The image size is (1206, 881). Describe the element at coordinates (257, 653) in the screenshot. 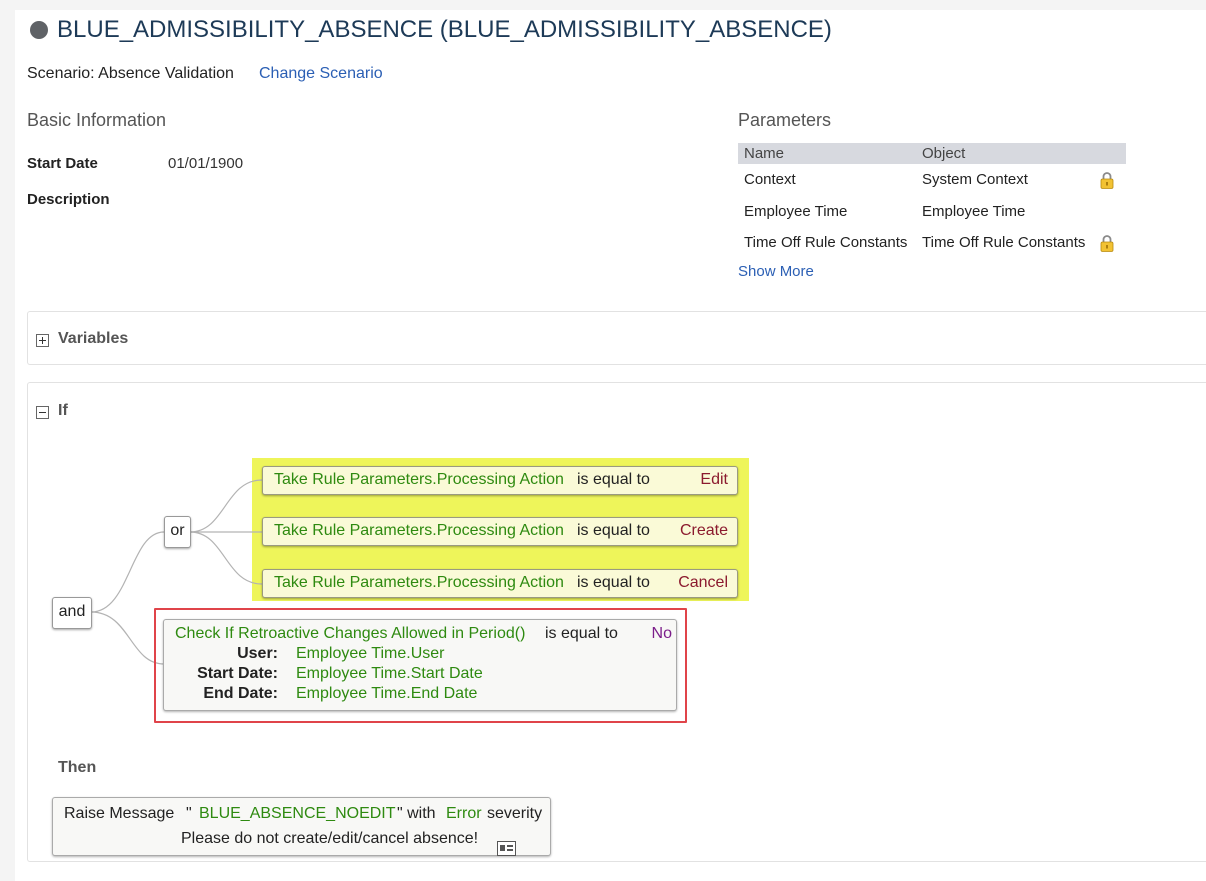

I see `param-user-label: User:` at that location.